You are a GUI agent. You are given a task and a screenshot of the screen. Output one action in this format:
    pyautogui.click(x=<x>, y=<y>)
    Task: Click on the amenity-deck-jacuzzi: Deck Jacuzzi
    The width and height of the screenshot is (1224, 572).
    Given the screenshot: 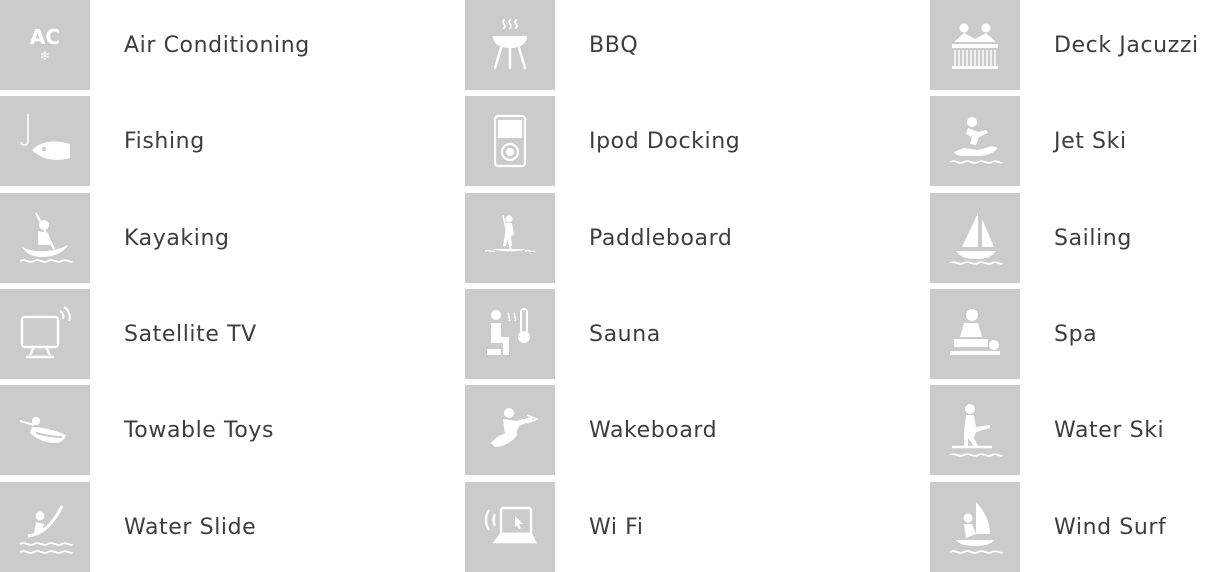 What is the action you would take?
    pyautogui.click(x=1064, y=45)
    